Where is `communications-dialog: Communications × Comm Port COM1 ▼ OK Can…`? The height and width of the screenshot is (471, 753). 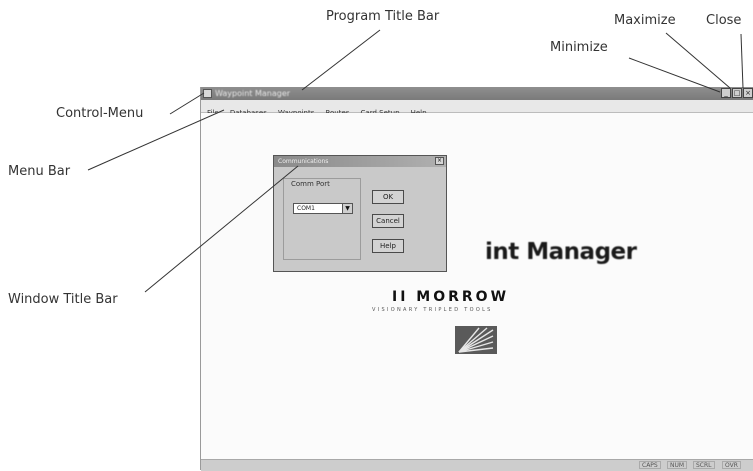 communications-dialog: Communications × Comm Port COM1 ▼ OK Can… is located at coordinates (360, 213).